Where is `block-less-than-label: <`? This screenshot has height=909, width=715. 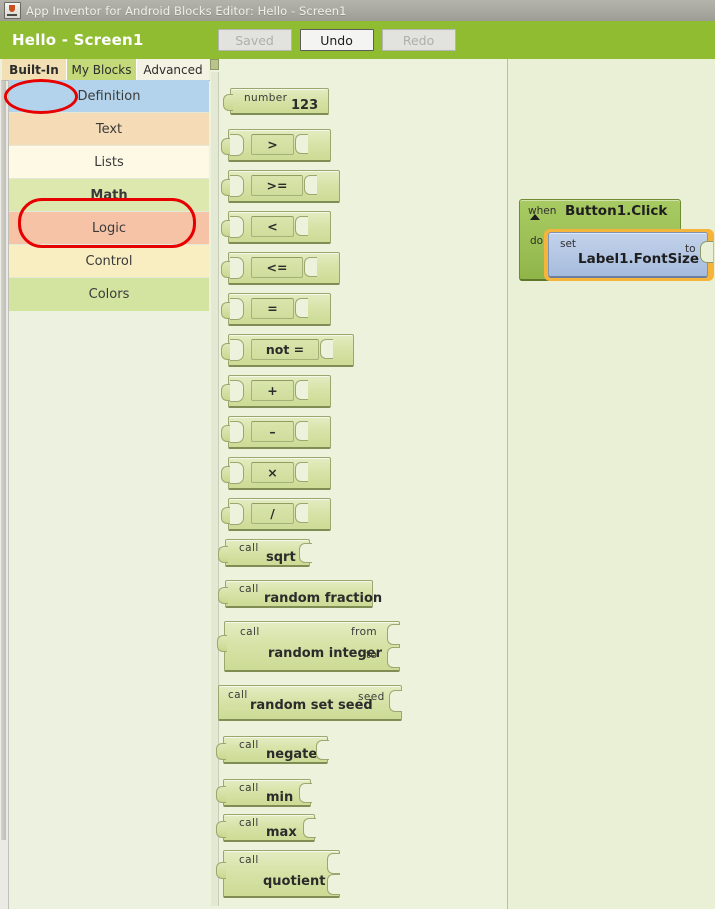 block-less-than-label: < is located at coordinates (272, 226).